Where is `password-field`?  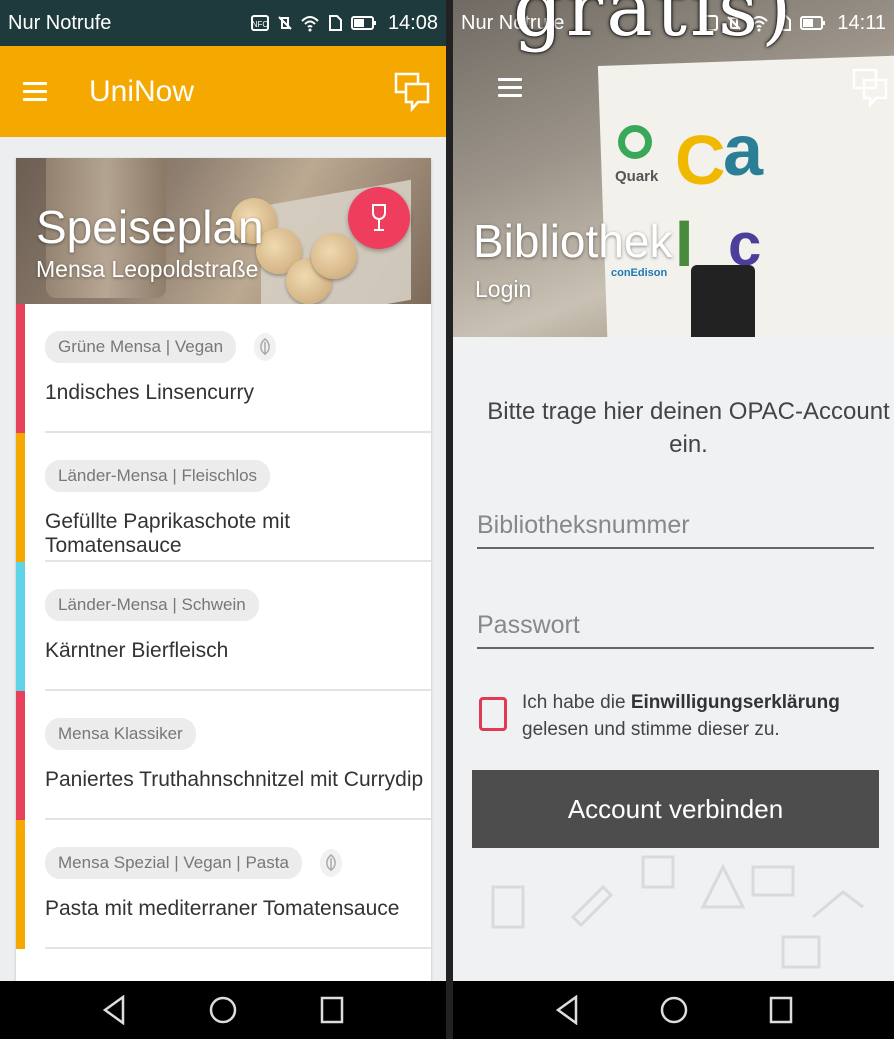 password-field is located at coordinates (675, 627).